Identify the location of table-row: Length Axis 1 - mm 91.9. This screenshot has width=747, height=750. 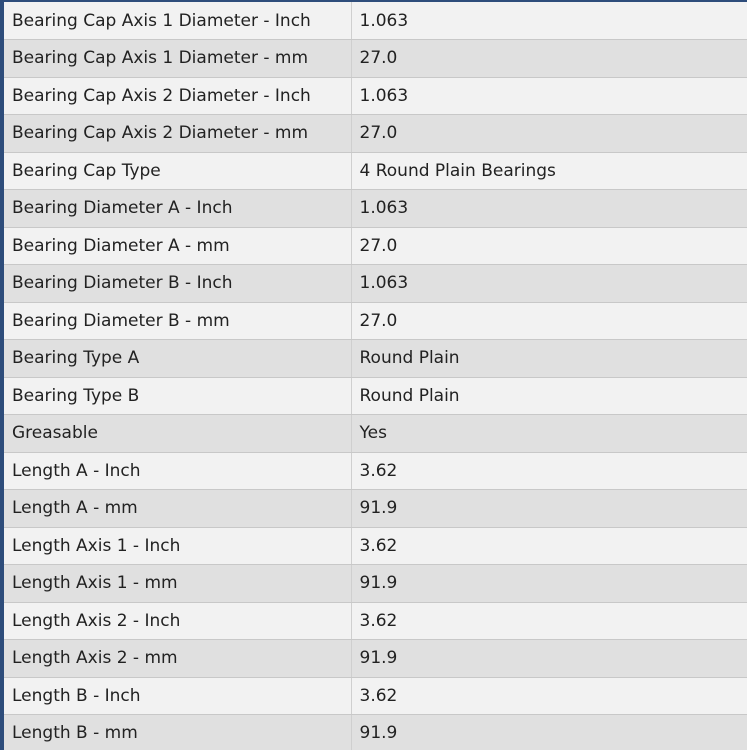
(375, 583).